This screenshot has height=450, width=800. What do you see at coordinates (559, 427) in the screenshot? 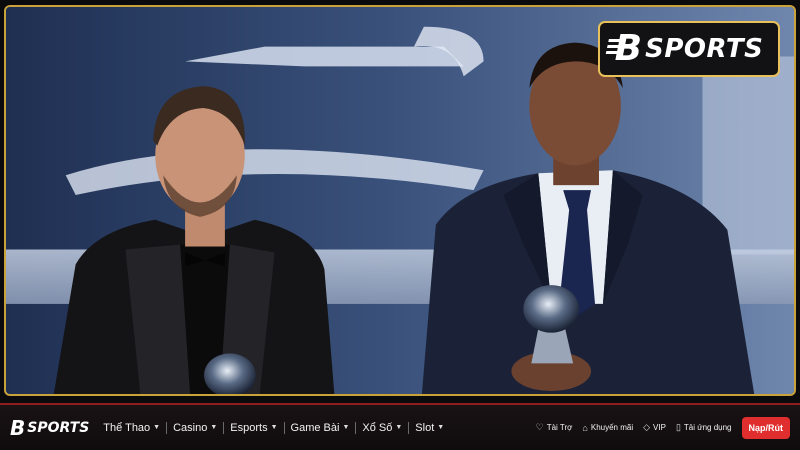
I see `link-label: Tài Trợ` at bounding box center [559, 427].